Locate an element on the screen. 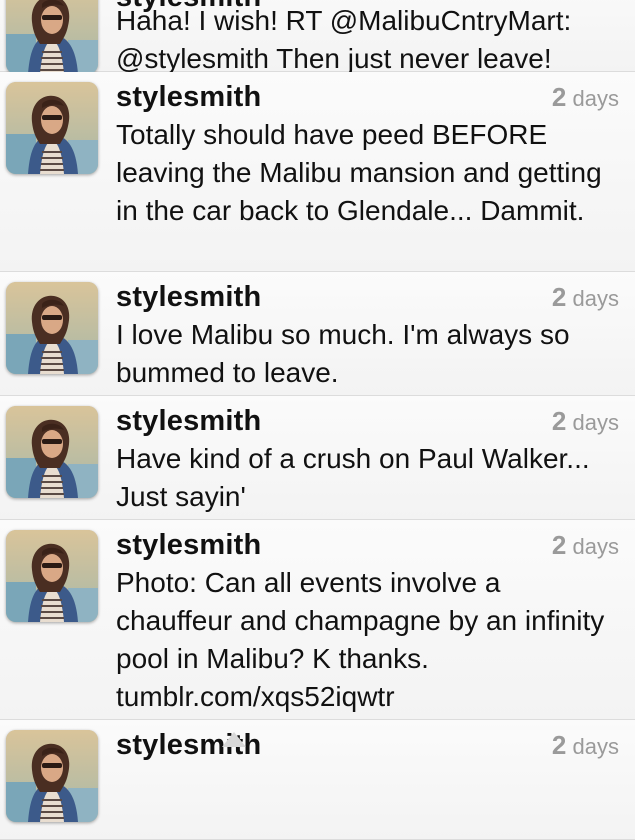  scroll-up-caret-icon is located at coordinates (234, 739).